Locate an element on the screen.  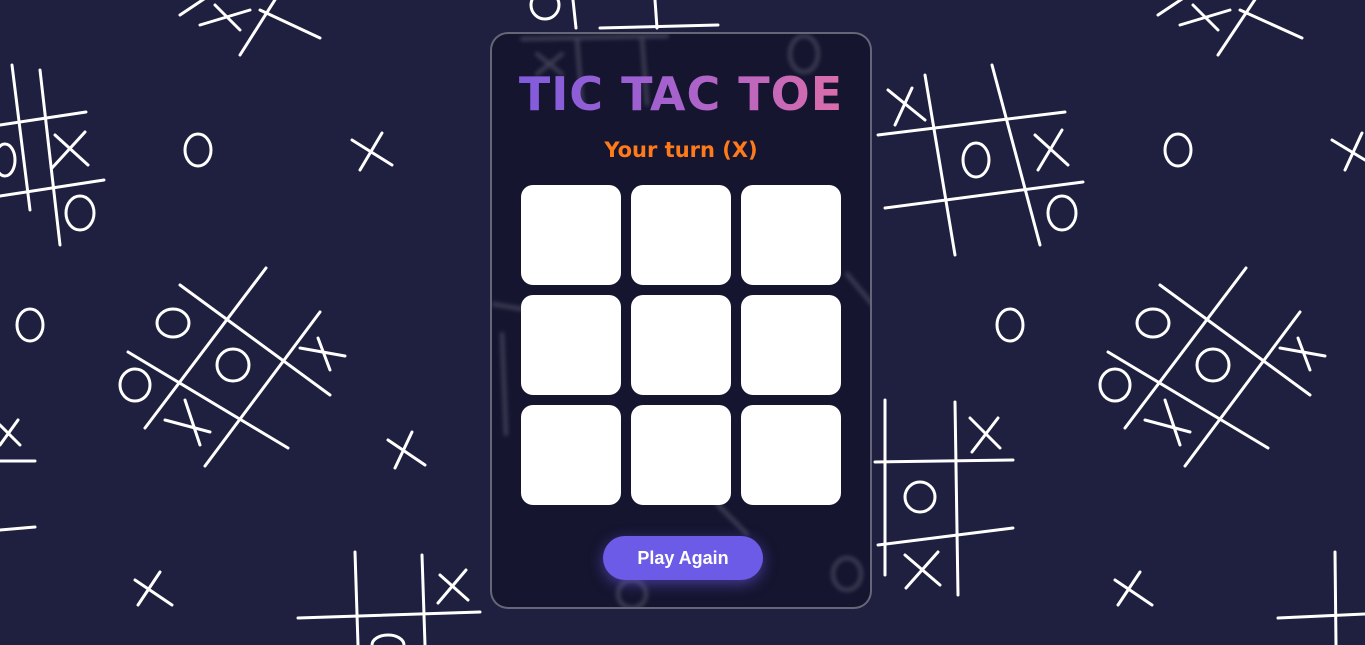
game-board is located at coordinates (682, 346).